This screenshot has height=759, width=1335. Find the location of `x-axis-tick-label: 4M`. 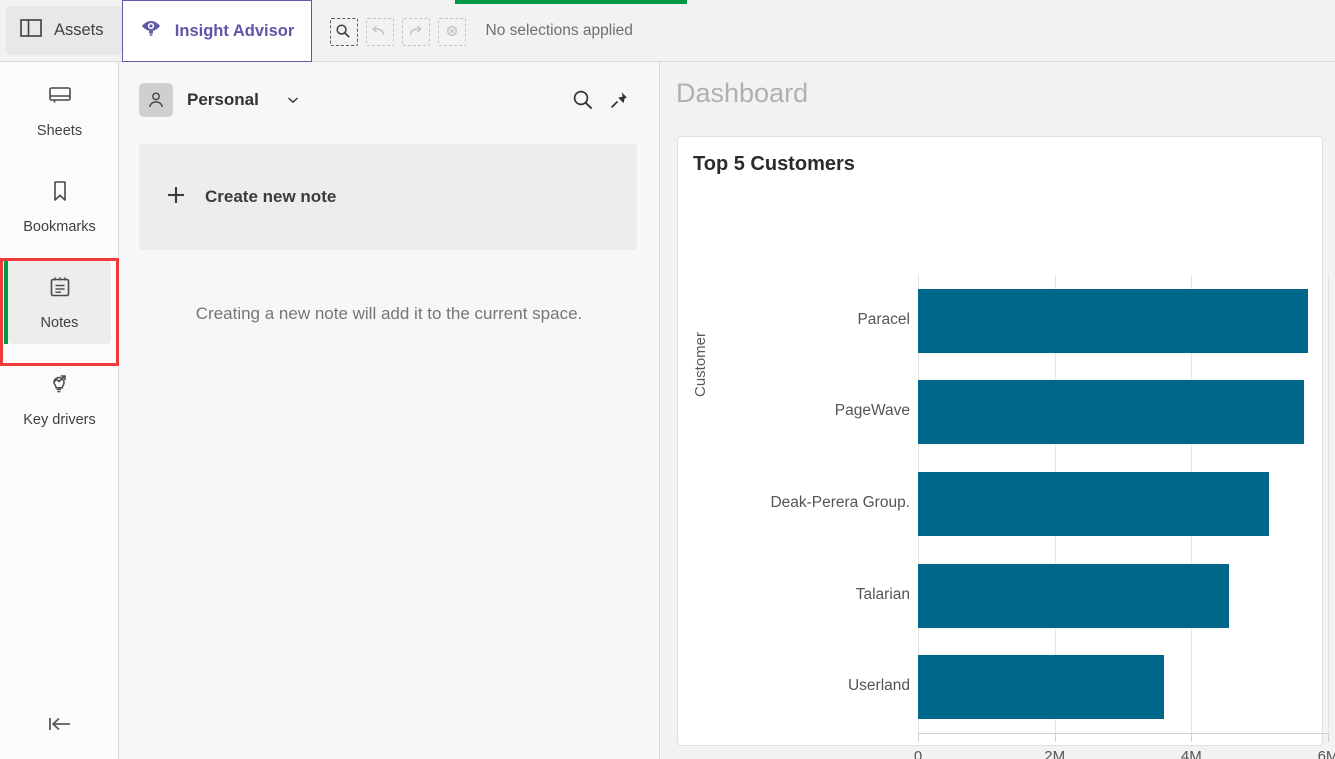

x-axis-tick-label: 4M is located at coordinates (1191, 753).